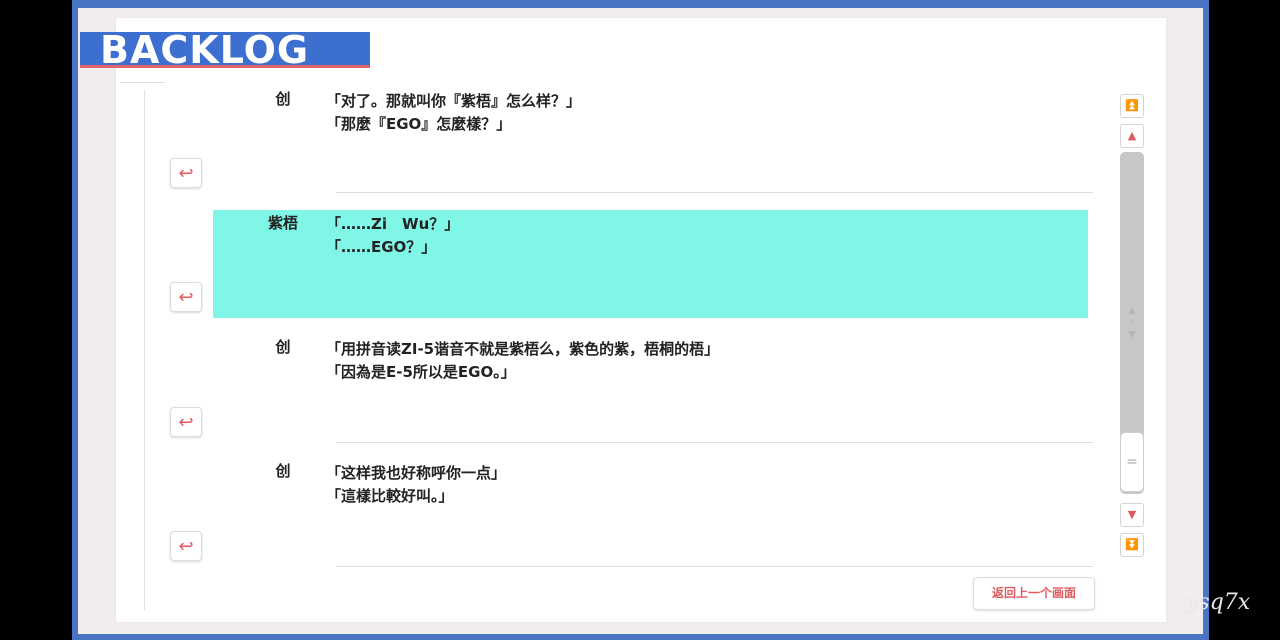  Describe the element at coordinates (523, 349) in the screenshot. I see `dialogue-line: 「用拼音读ZI-5谐音不就是紫梧么，紫色的紫，梧桐的梧」` at that location.